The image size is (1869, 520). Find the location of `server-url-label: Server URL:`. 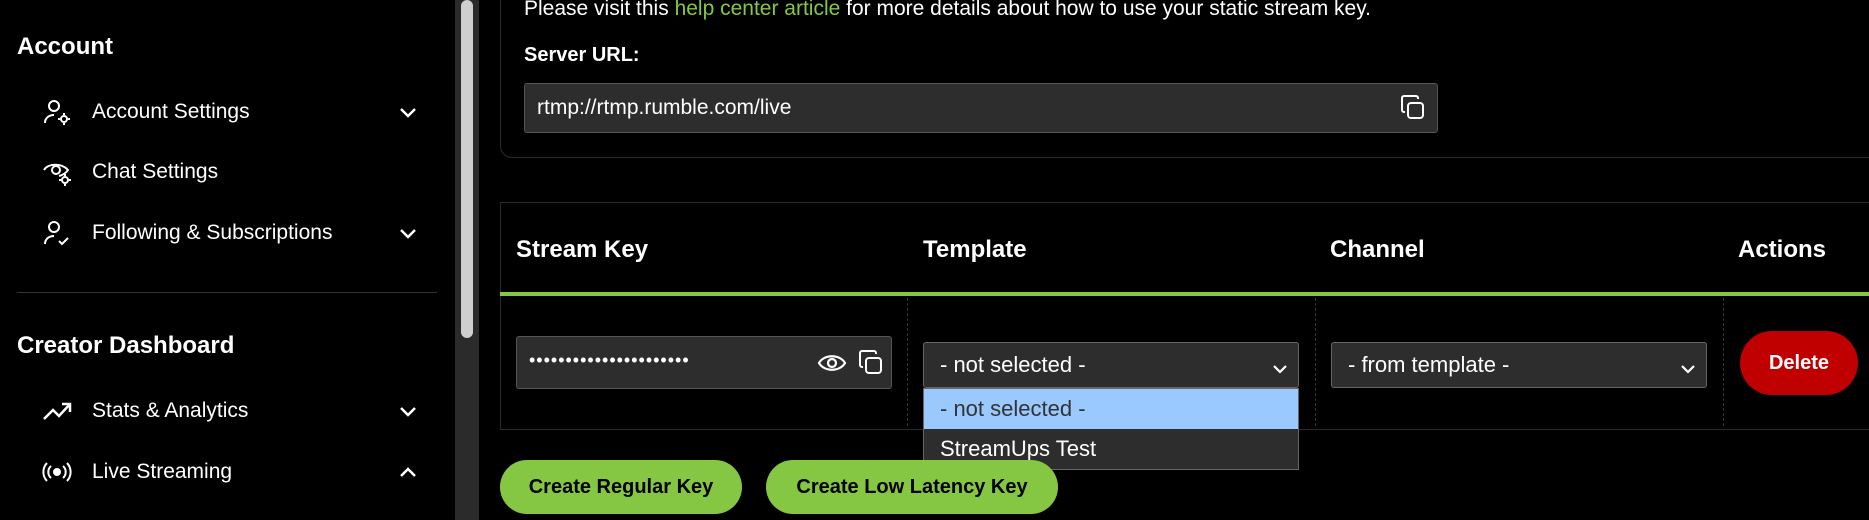

server-url-label: Server URL: is located at coordinates (582, 55).